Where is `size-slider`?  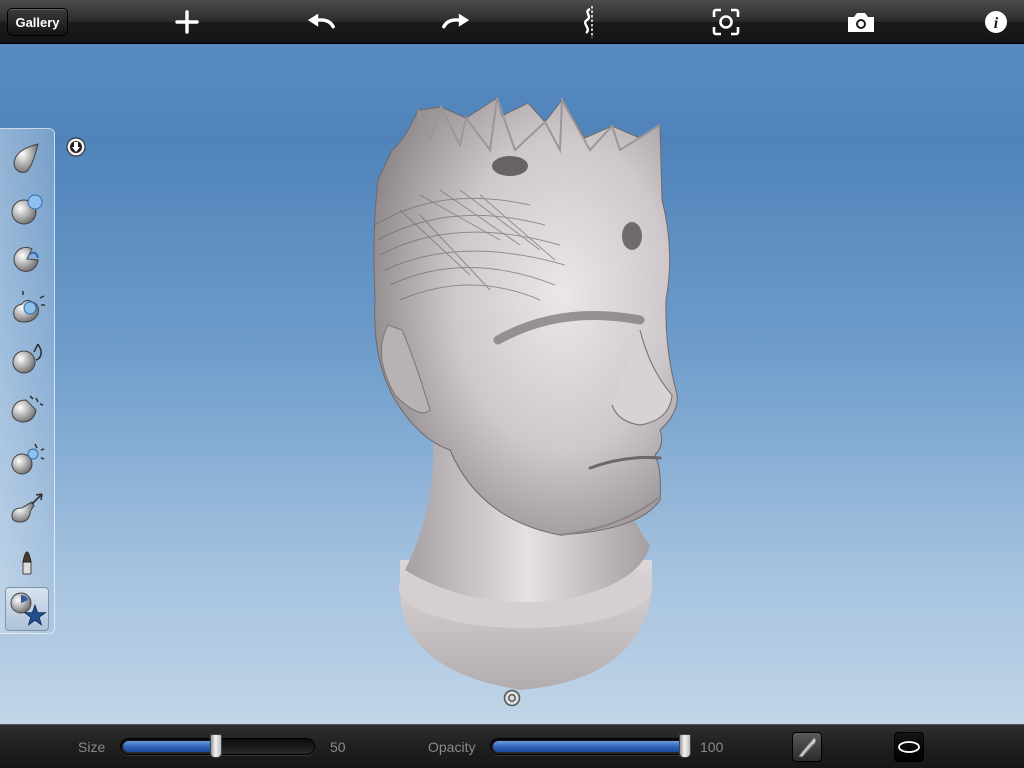
size-slider is located at coordinates (217, 746).